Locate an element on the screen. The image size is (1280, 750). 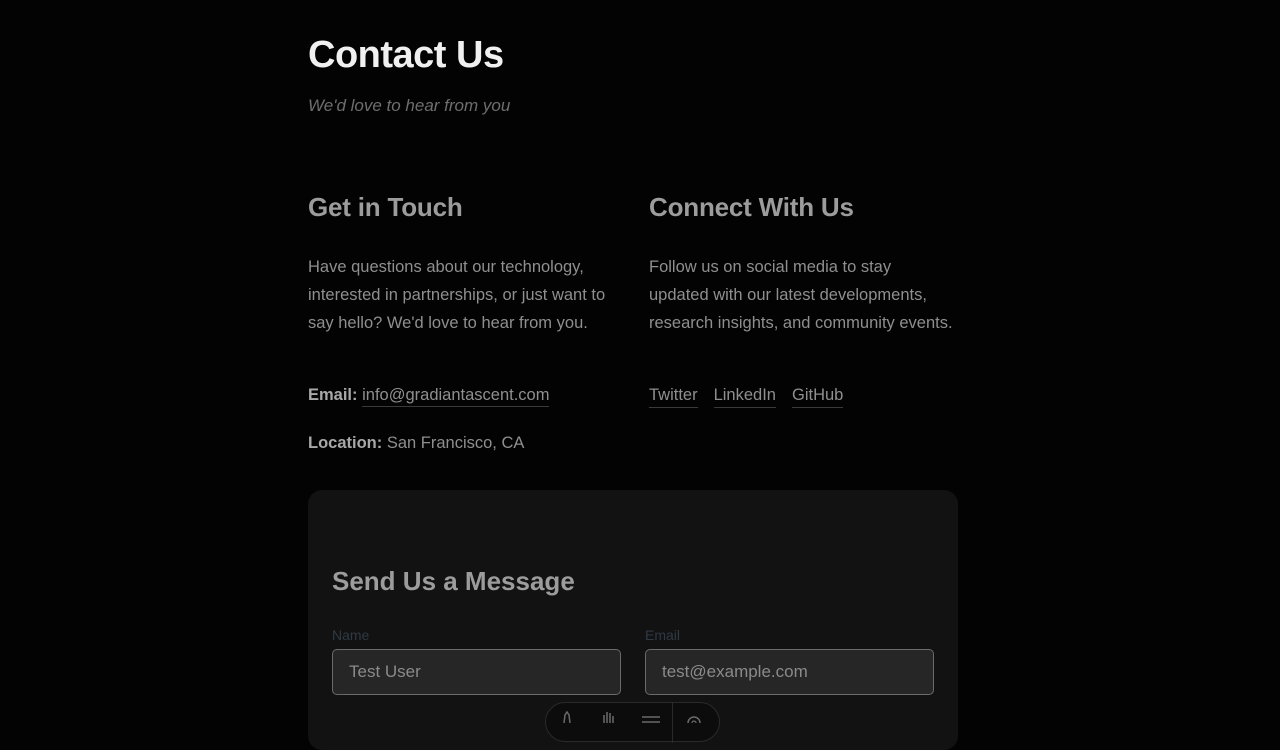
social-links: Twitter LinkedIn GitHub is located at coordinates (746, 397).